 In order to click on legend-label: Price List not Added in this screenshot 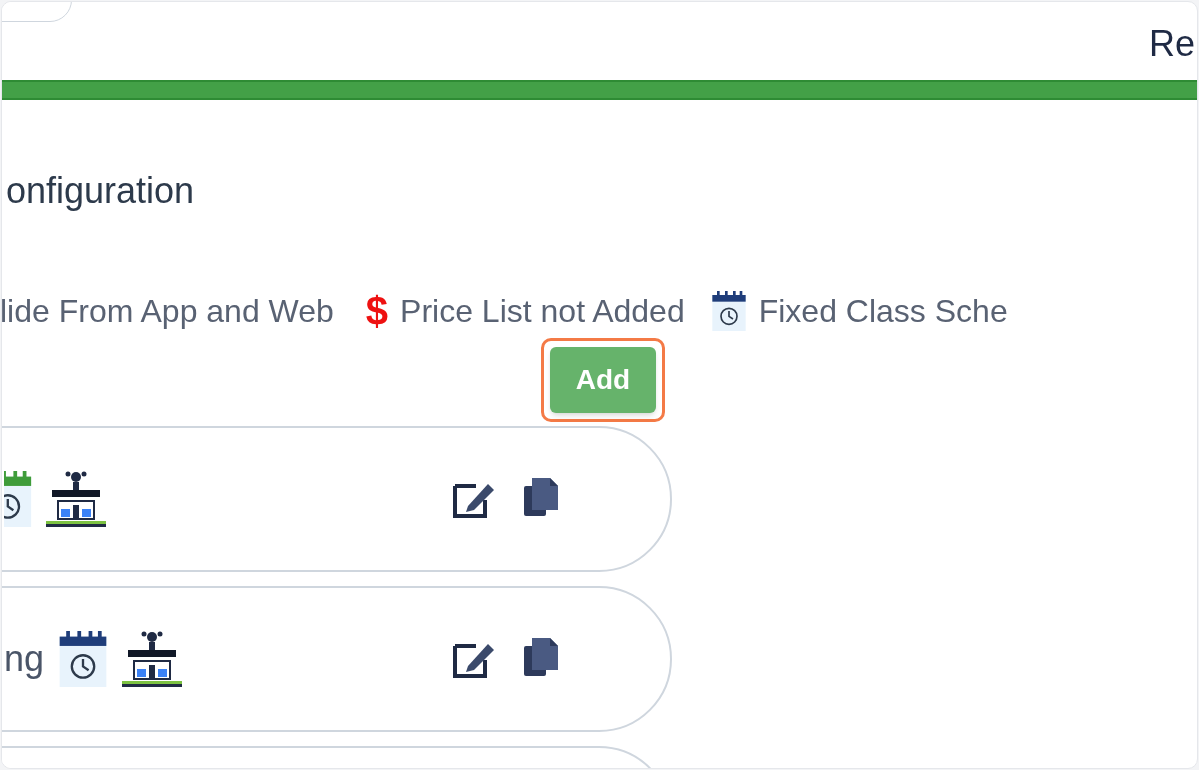, I will do `click(542, 311)`.